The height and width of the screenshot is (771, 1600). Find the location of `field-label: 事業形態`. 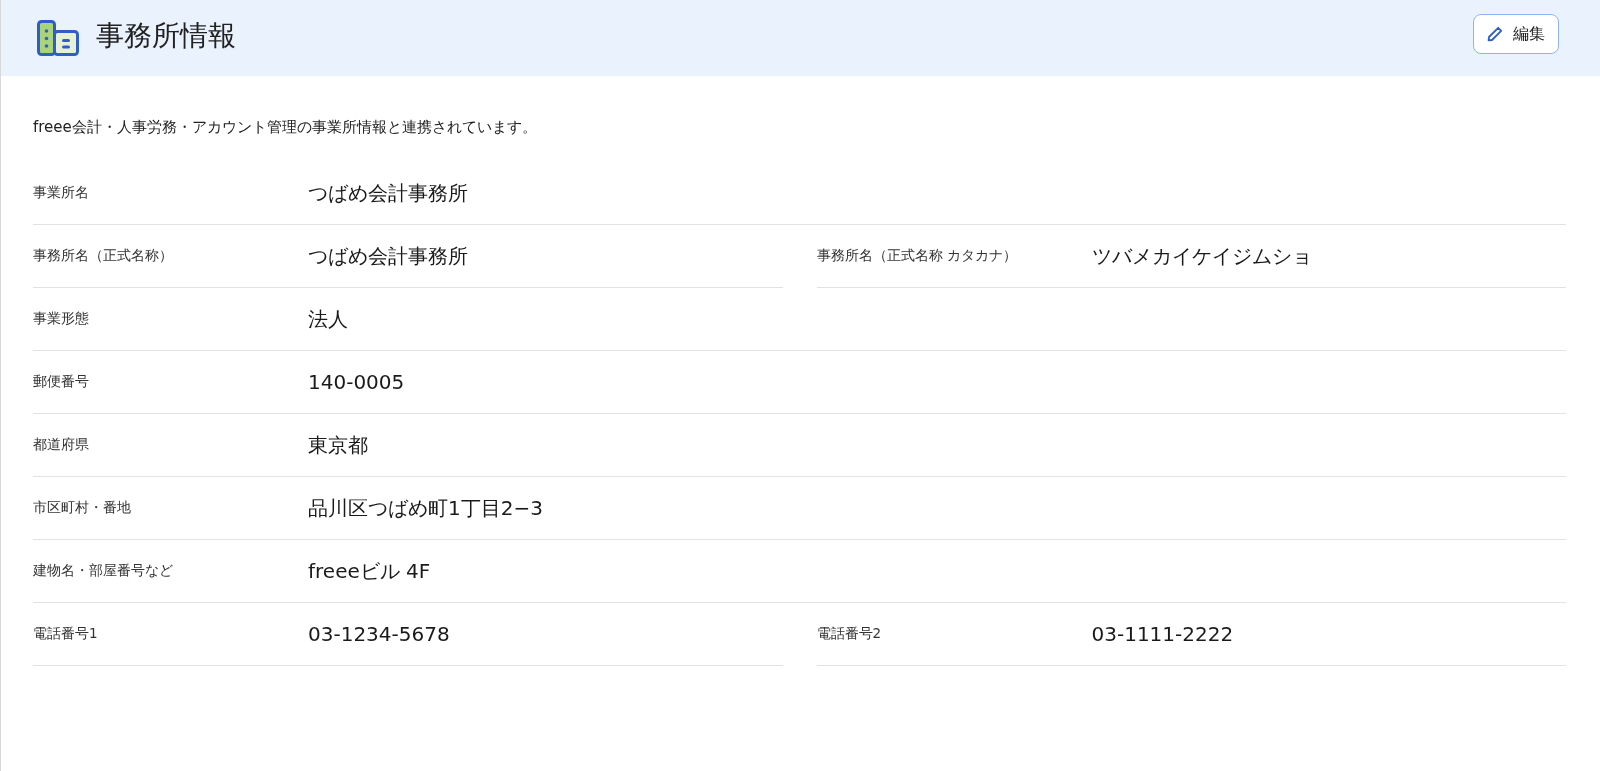

field-label: 事業形態 is located at coordinates (61, 319).